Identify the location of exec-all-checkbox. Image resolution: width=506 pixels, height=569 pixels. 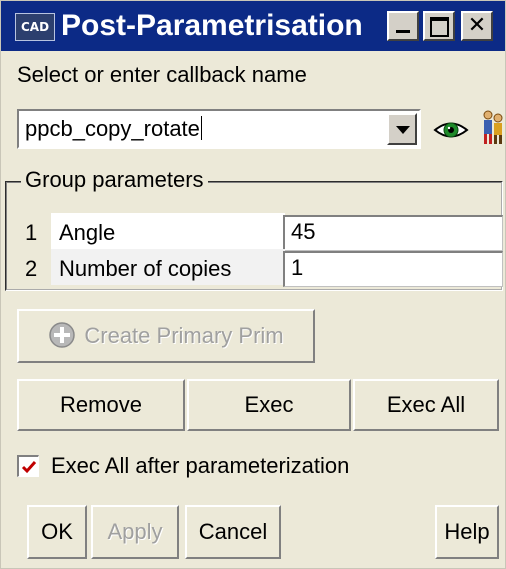
(28, 466).